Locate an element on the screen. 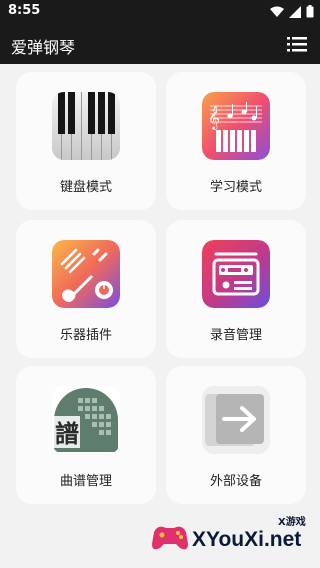 The height and width of the screenshot is (568, 320). score-book-icon: 譜 is located at coordinates (86, 420).